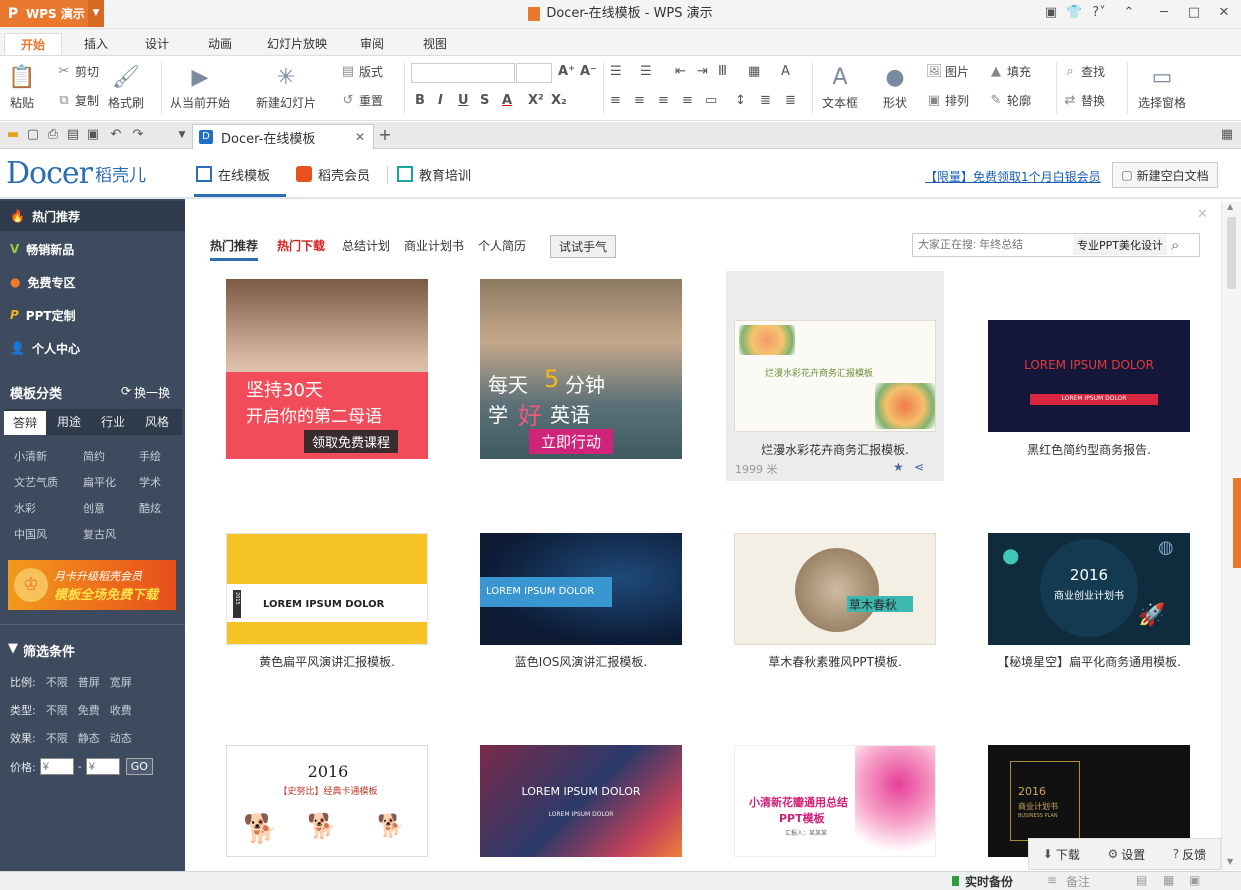 The width and height of the screenshot is (1241, 890). I want to click on sidebar-item-free: ● 免费专区, so click(43, 282).